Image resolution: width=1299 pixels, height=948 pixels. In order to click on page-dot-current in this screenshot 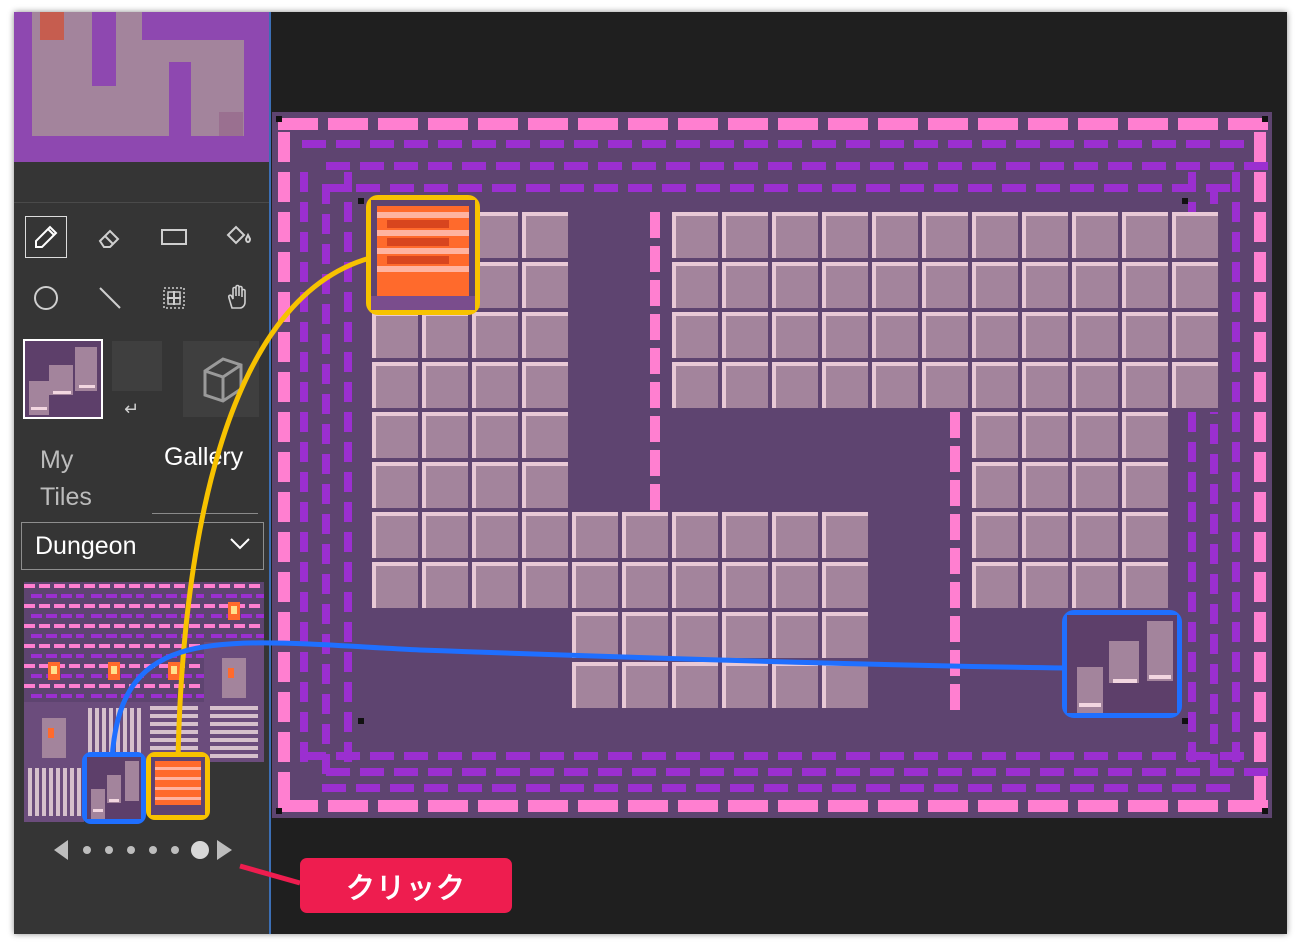, I will do `click(200, 850)`.